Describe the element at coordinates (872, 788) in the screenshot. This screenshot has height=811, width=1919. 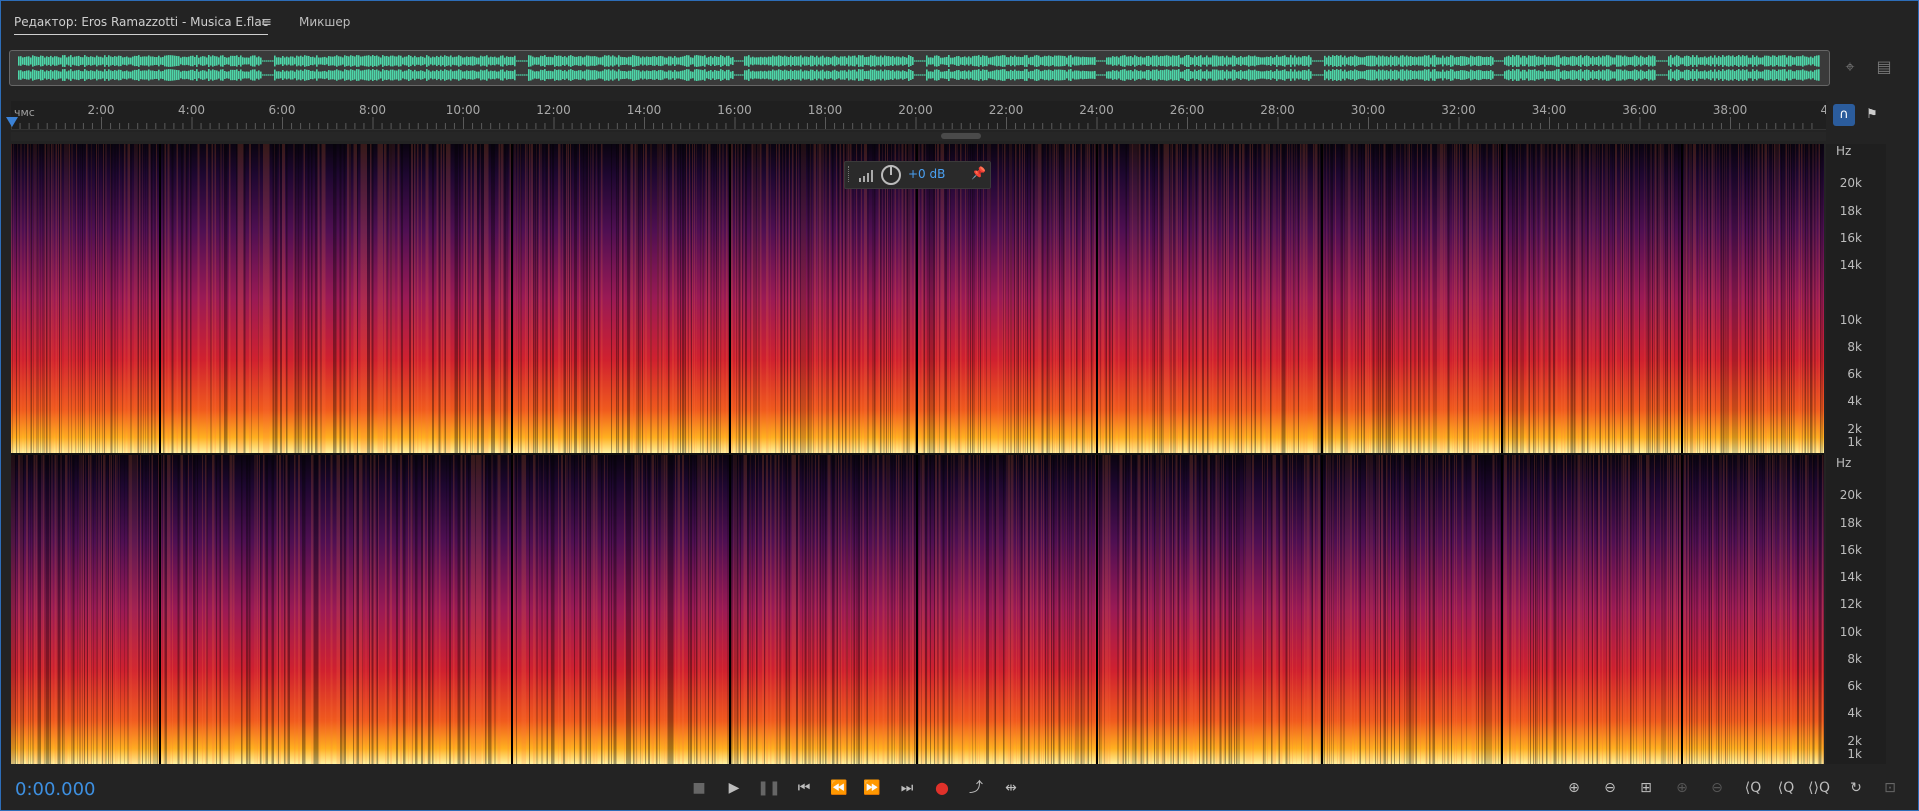
I see `fast-forward-icon: ⏩` at that location.